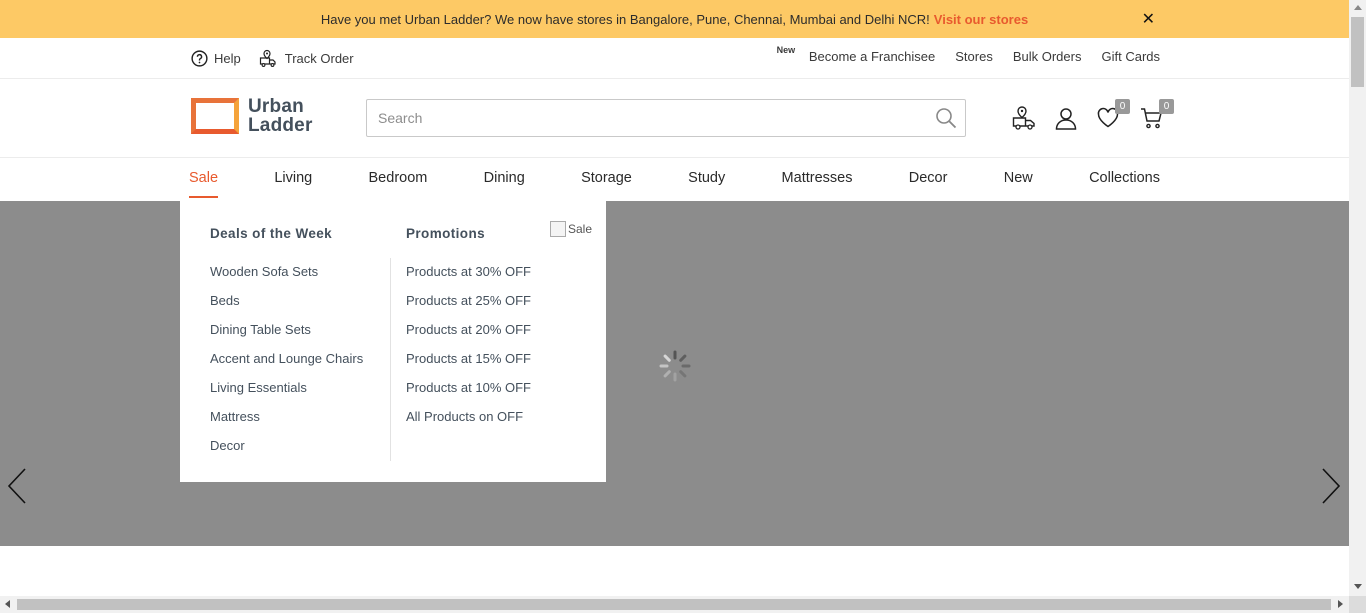 Image resolution: width=1366 pixels, height=613 pixels. I want to click on logo-line-1: Urban, so click(276, 106).